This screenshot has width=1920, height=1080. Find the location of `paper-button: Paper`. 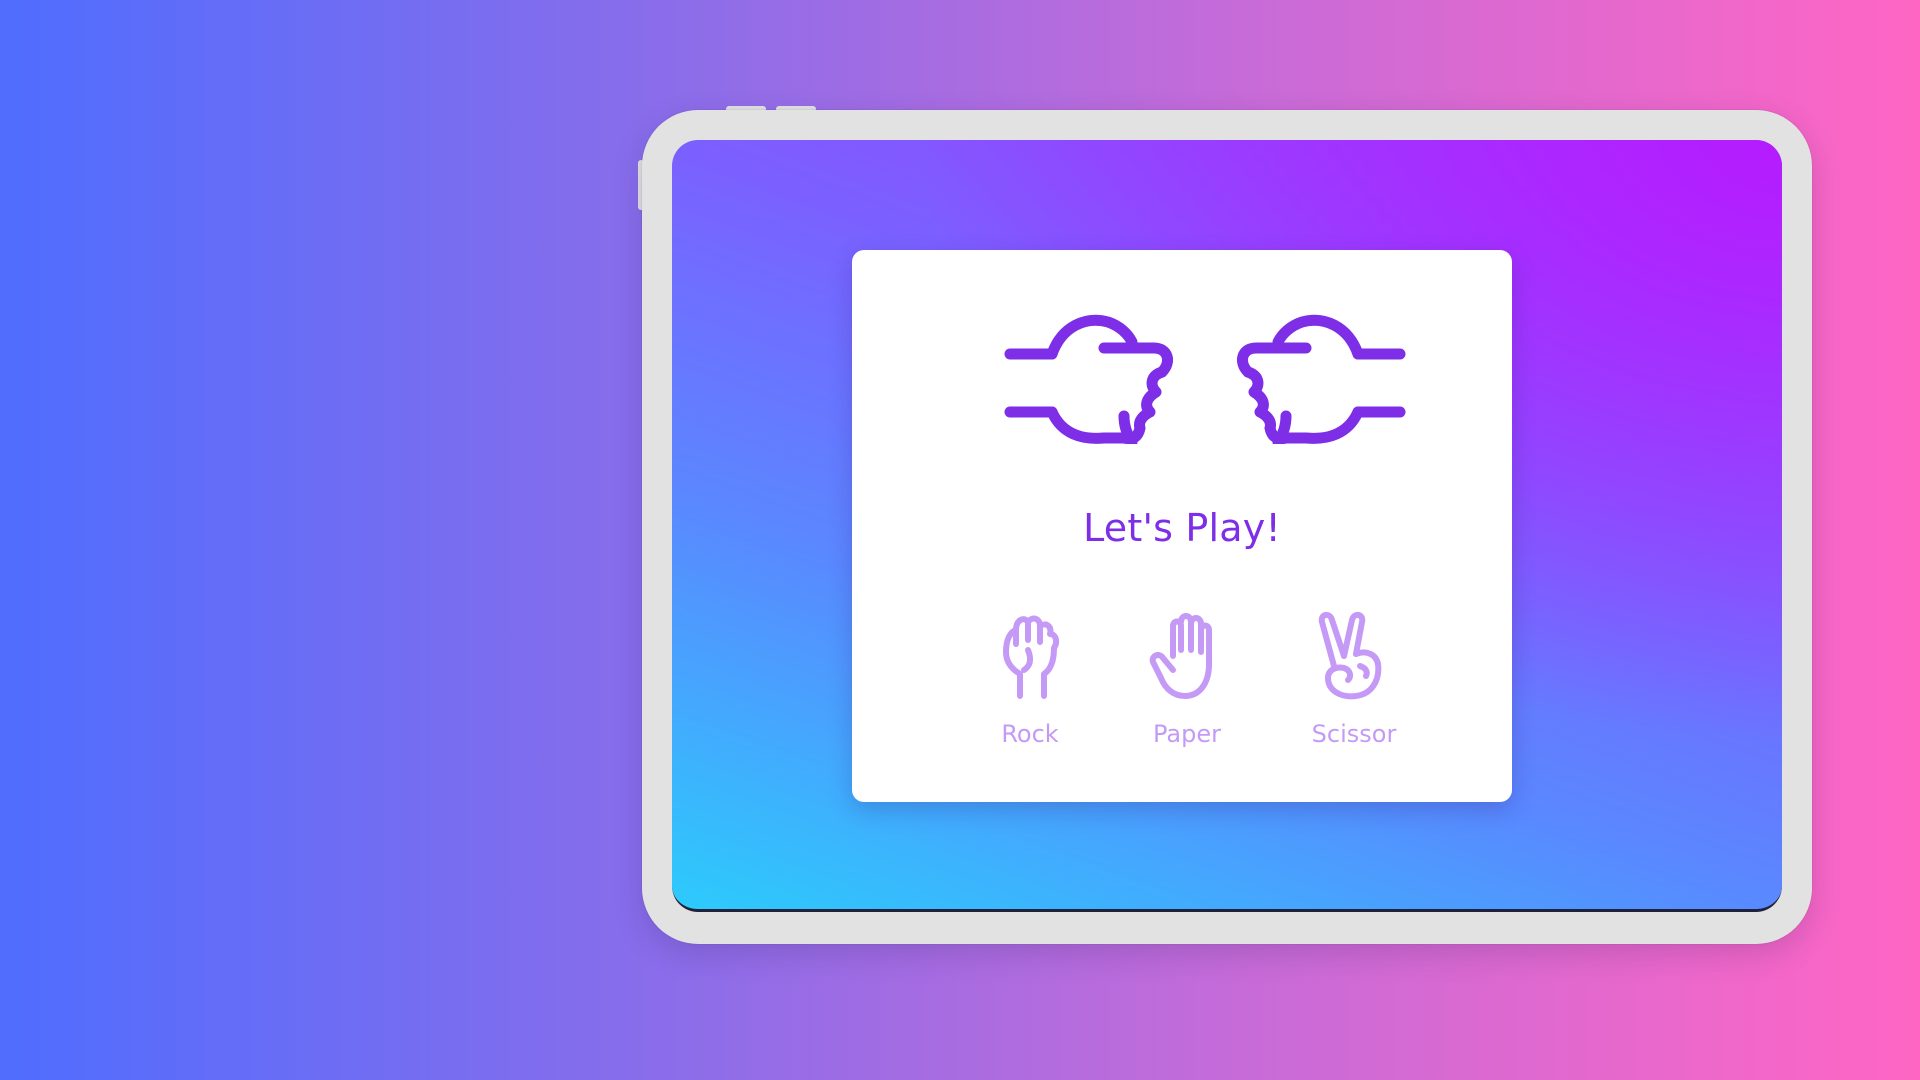

paper-button: Paper is located at coordinates (1187, 685).